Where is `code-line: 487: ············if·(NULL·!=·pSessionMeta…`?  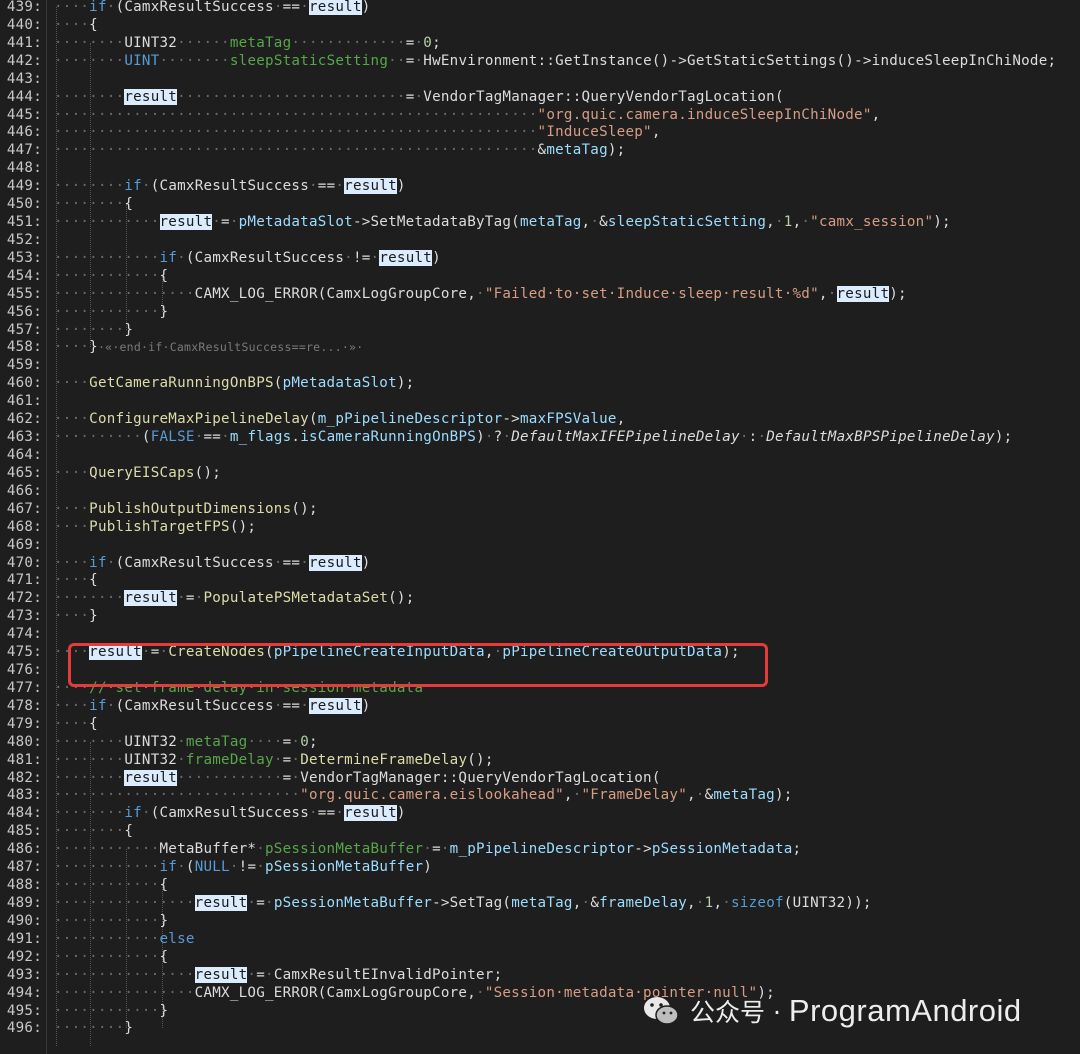 code-line: 487: ············if·(NULL·!=·pSessionMeta… is located at coordinates (540, 867).